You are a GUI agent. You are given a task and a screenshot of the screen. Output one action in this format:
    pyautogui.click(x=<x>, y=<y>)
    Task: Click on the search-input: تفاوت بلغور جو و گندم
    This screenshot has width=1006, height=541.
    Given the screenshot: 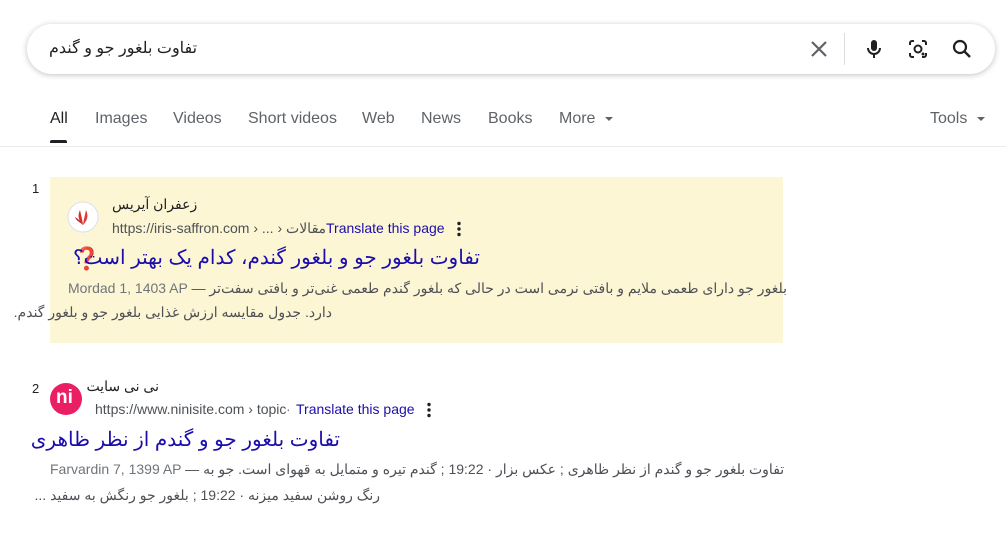 What is the action you would take?
    pyautogui.click(x=123, y=48)
    